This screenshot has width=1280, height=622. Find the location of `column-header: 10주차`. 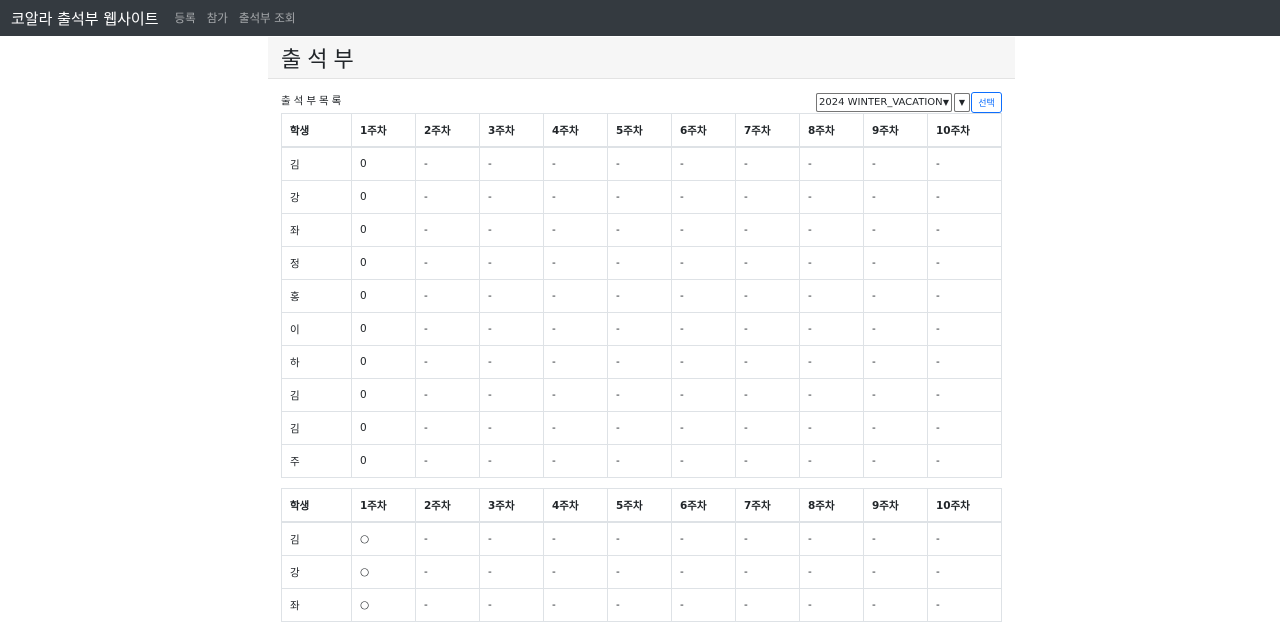

column-header: 10주차 is located at coordinates (964, 130).